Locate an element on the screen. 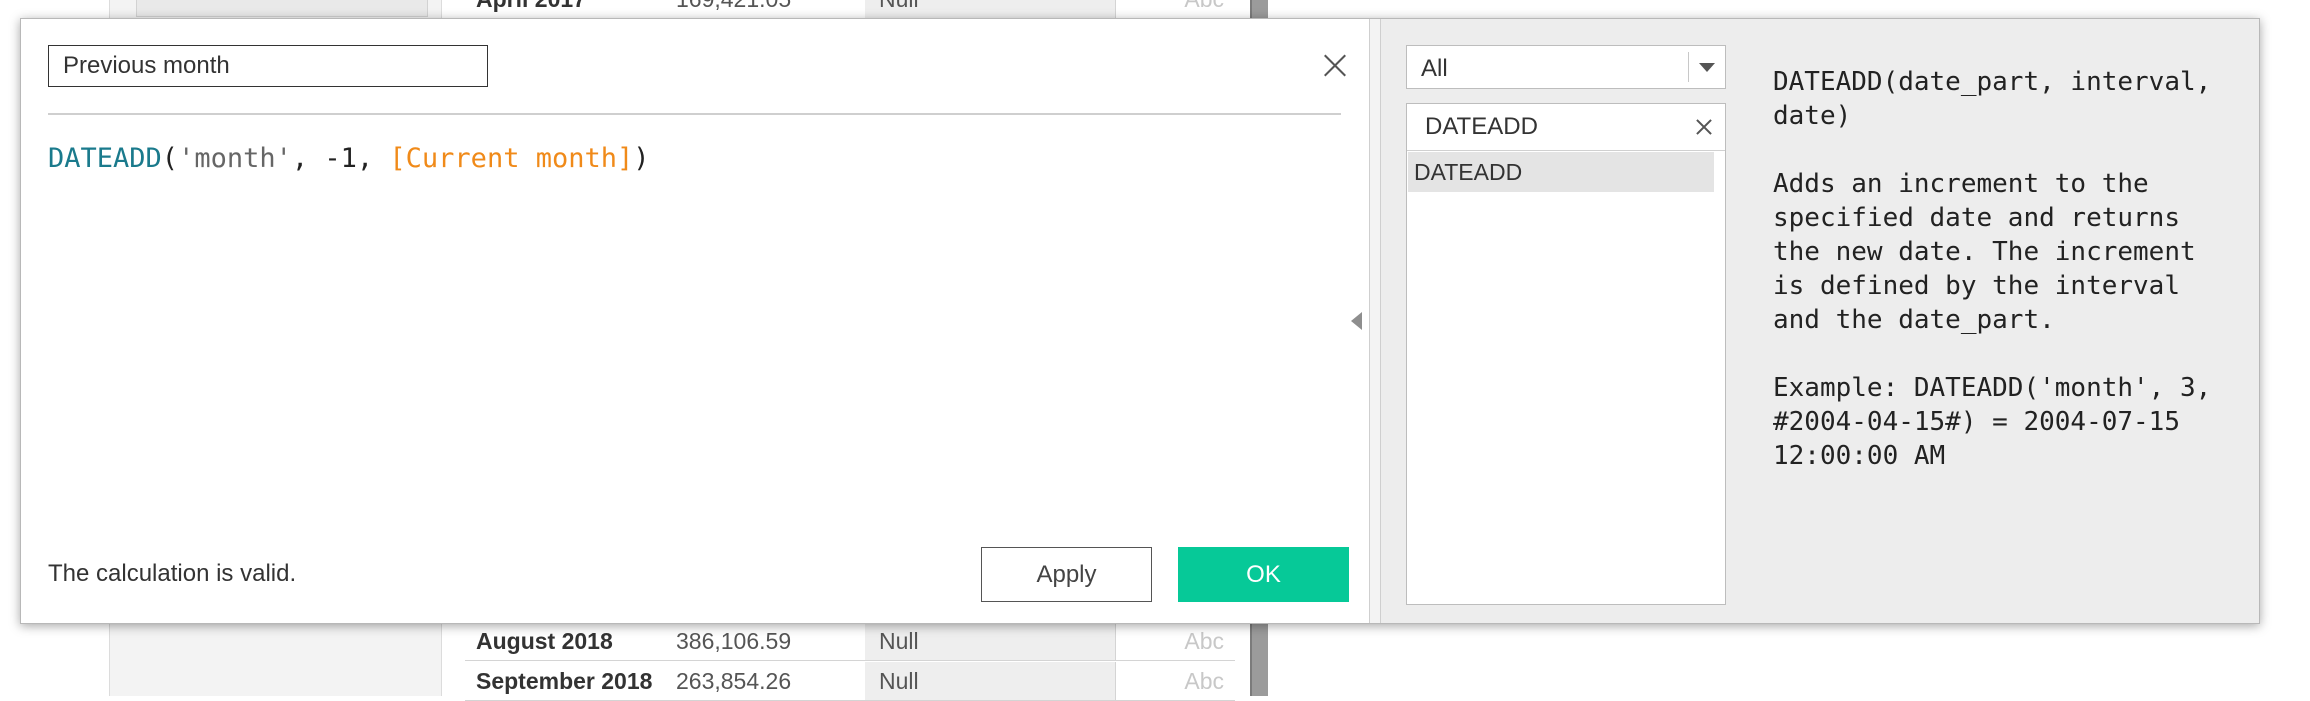  function-list: DATEADD DATEADD is located at coordinates (1566, 354).